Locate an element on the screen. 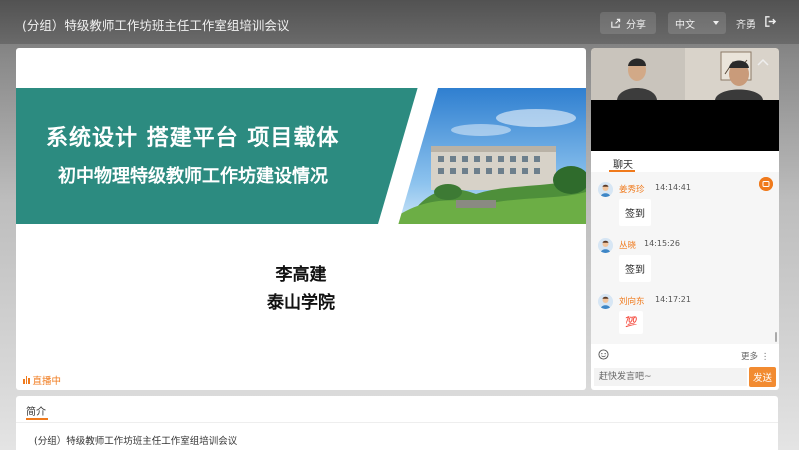  share-button: 分享 is located at coordinates (628, 23).